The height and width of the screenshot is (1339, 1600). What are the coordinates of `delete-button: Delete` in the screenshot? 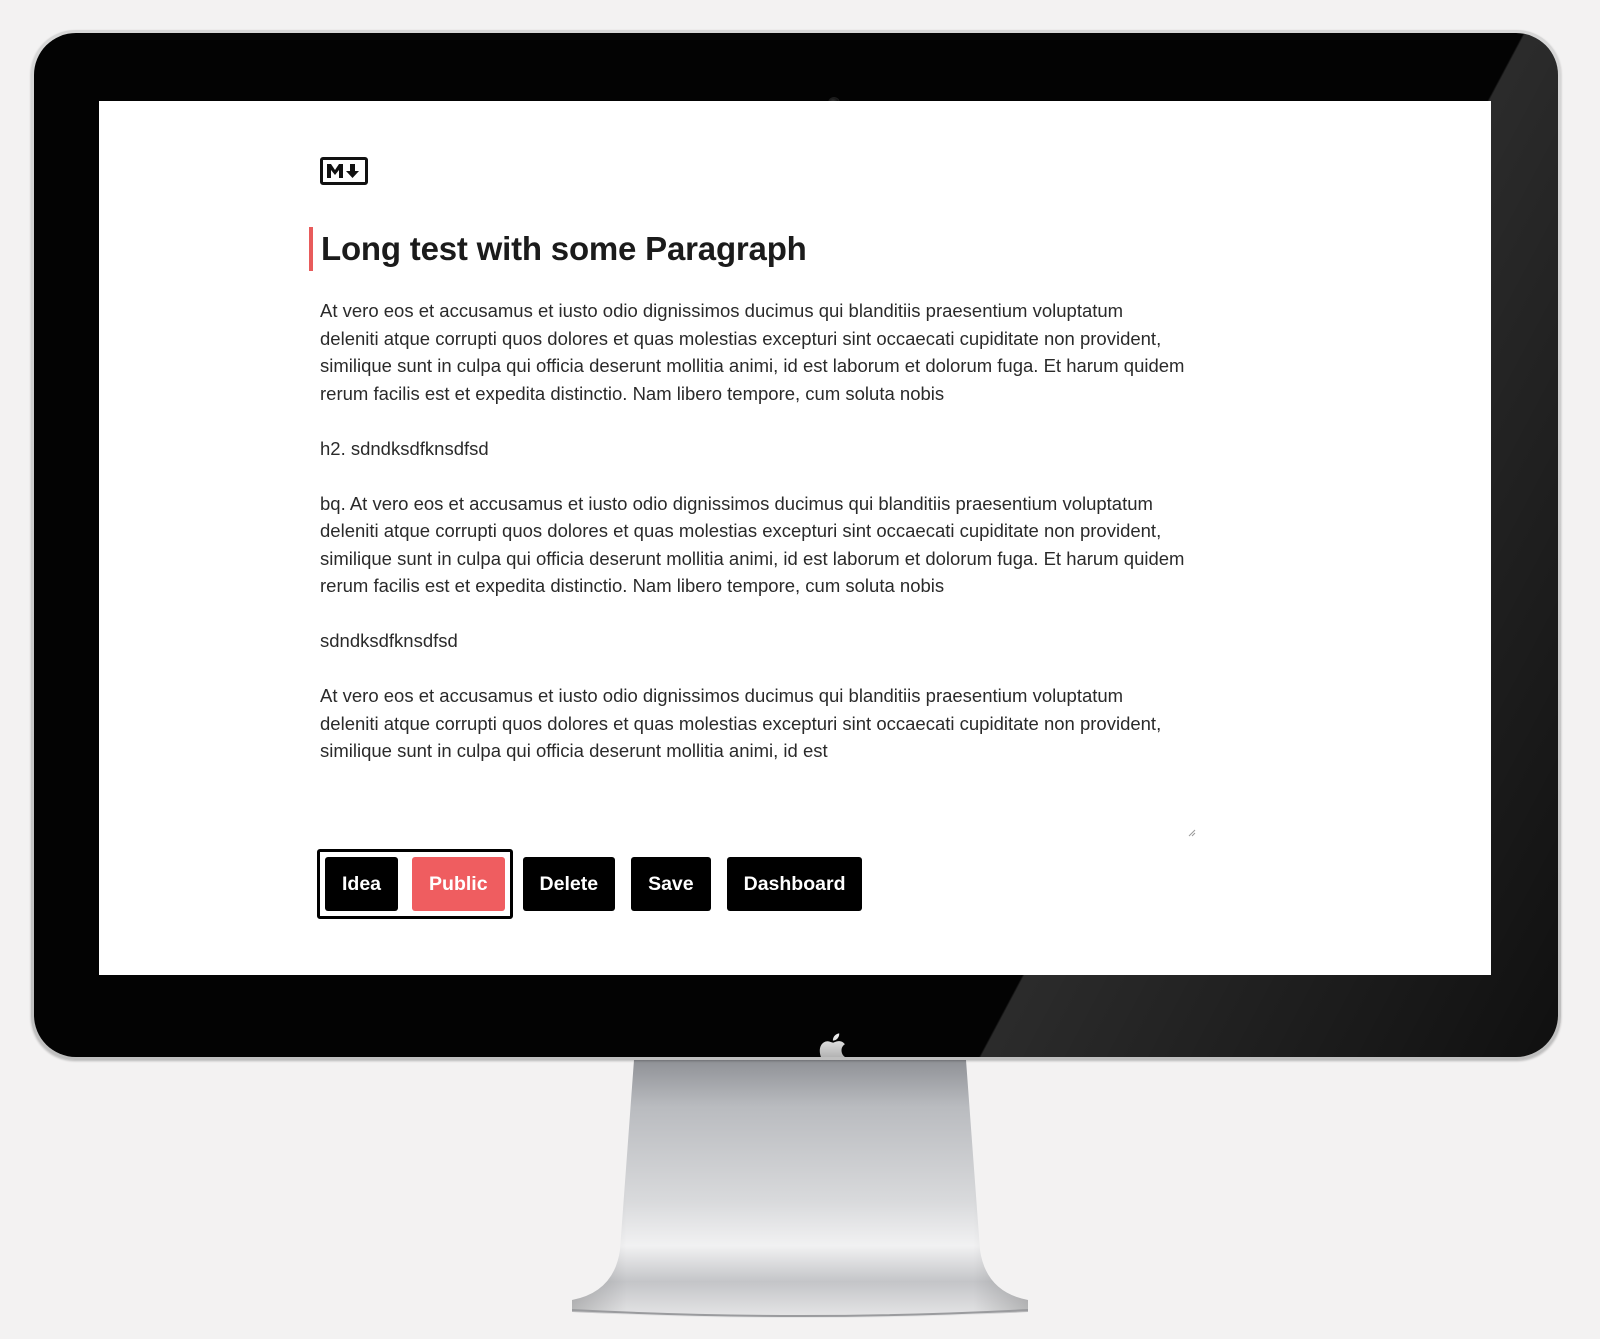 It's located at (569, 884).